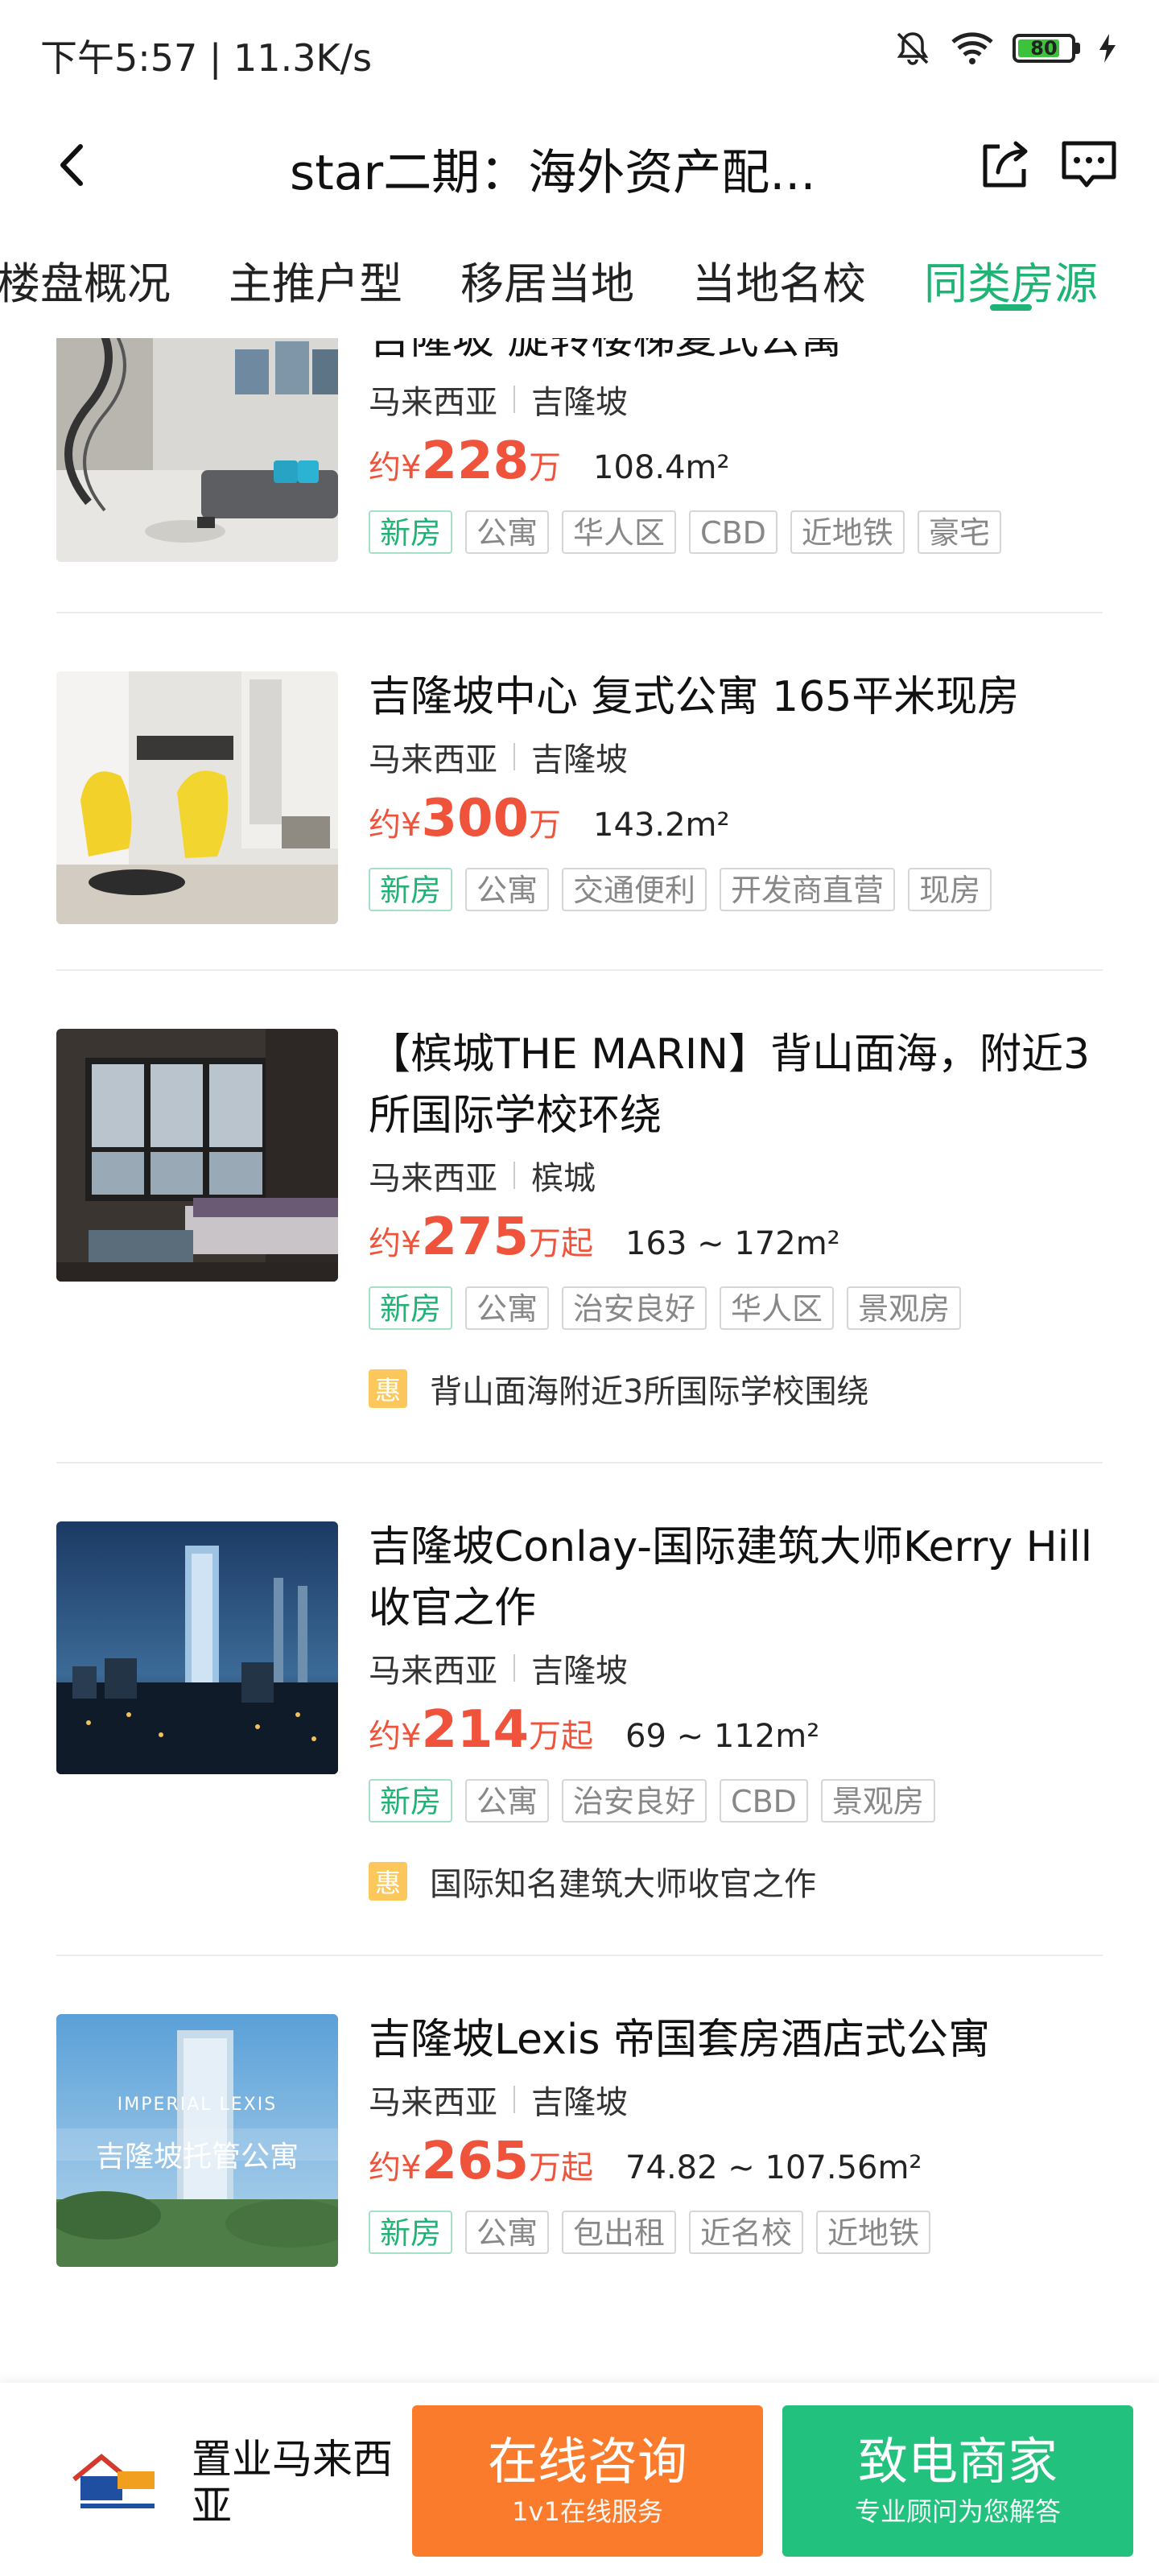 The height and width of the screenshot is (2576, 1159). What do you see at coordinates (73, 165) in the screenshot?
I see `chevron-left-icon` at bounding box center [73, 165].